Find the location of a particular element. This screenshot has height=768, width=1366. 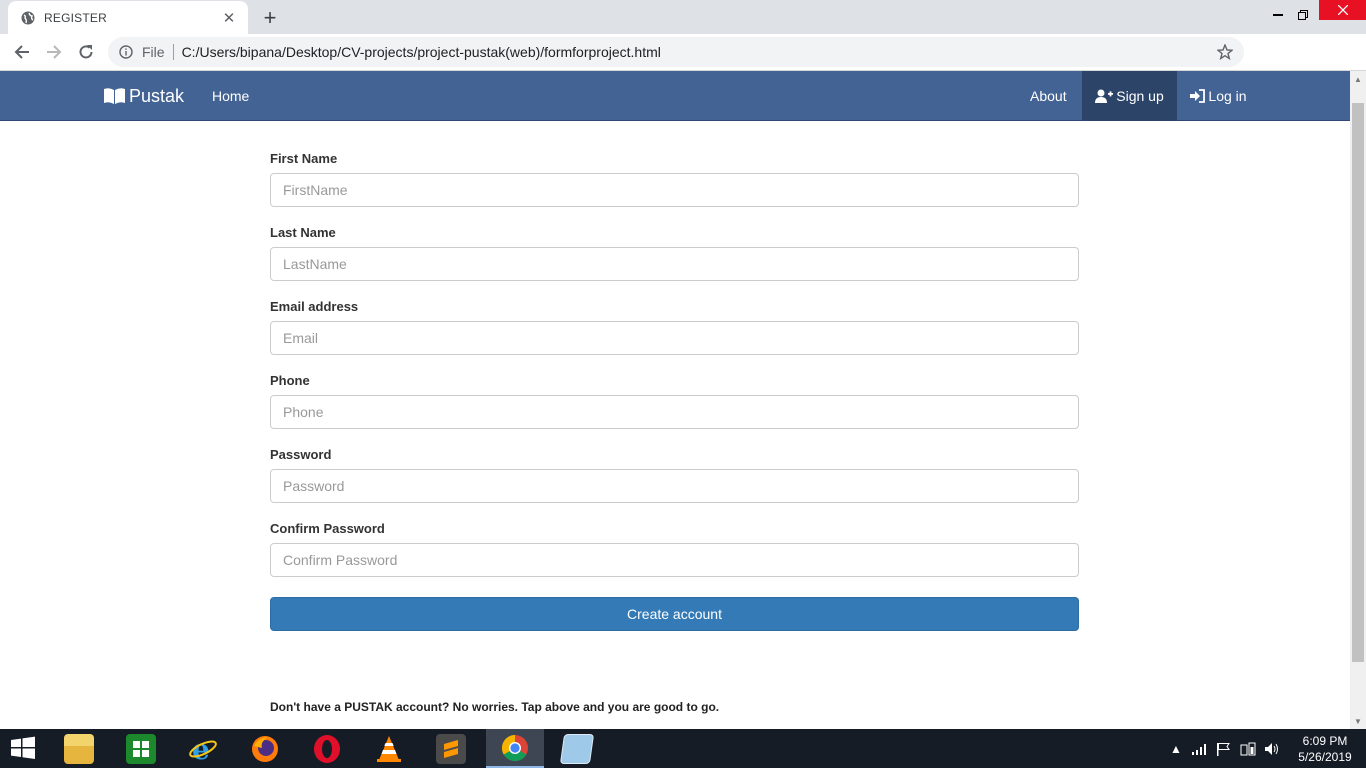

system-clock: 6:09 PM 5/26/2019 is located at coordinates (1325, 749).